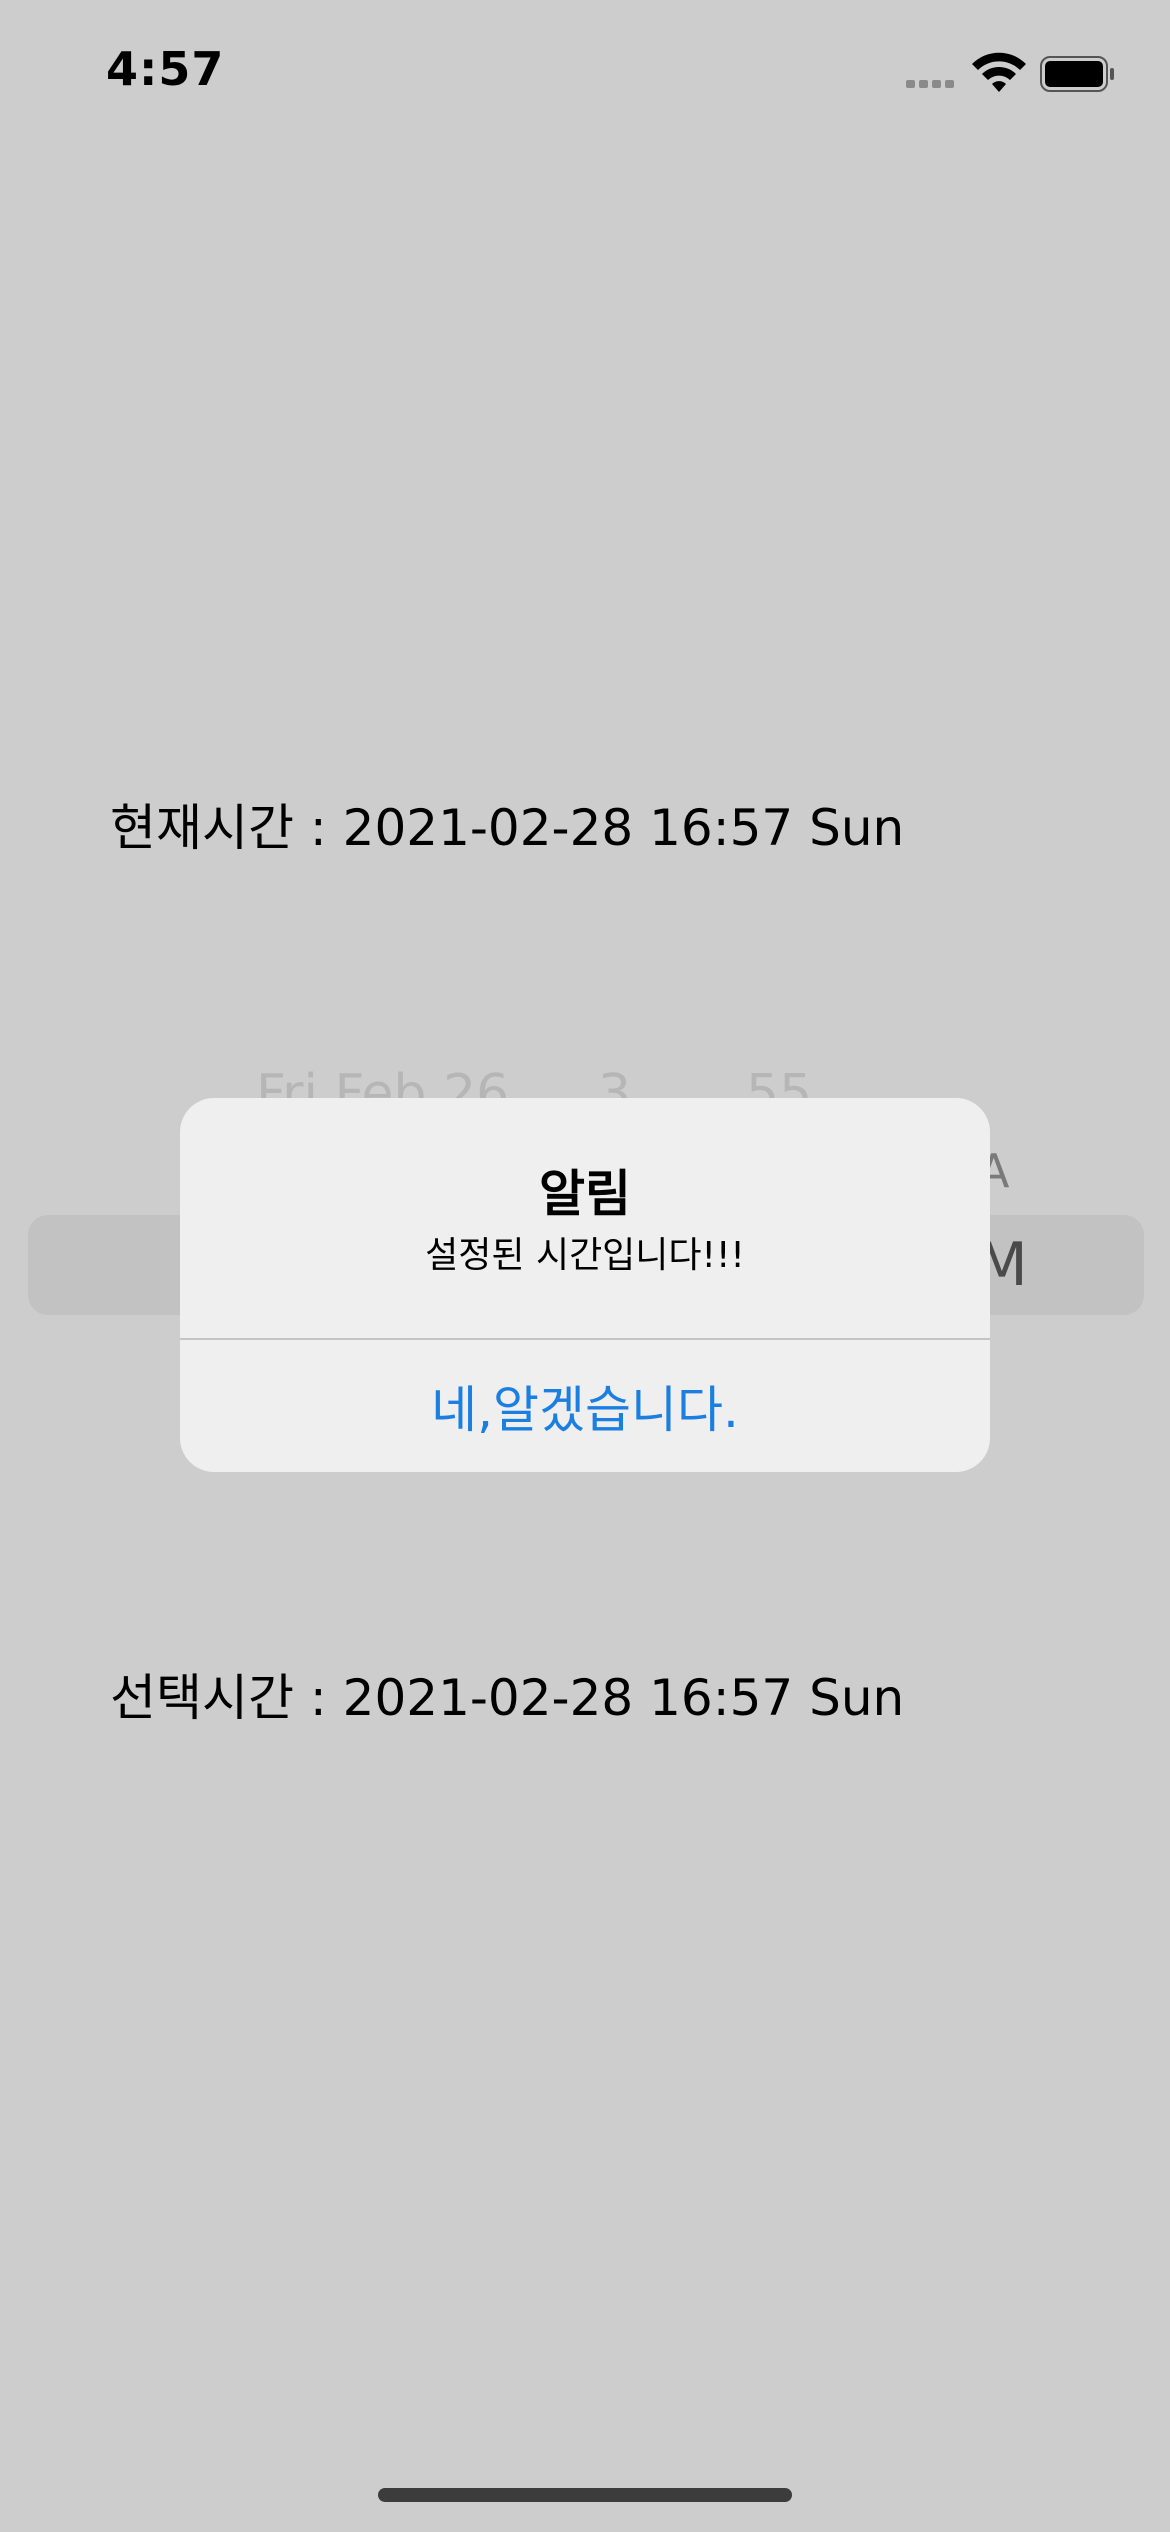 This screenshot has height=2532, width=1170. I want to click on cellular-signal-icon, so click(930, 84).